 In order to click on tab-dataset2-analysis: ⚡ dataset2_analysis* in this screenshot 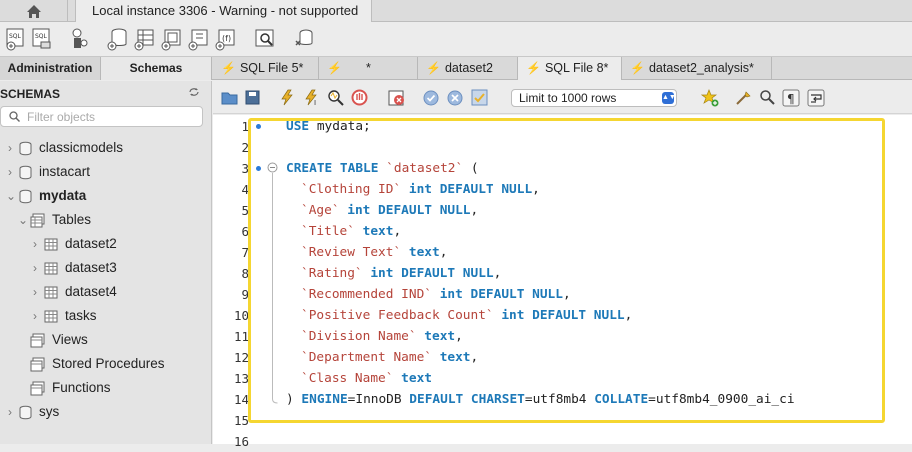, I will do `click(697, 68)`.